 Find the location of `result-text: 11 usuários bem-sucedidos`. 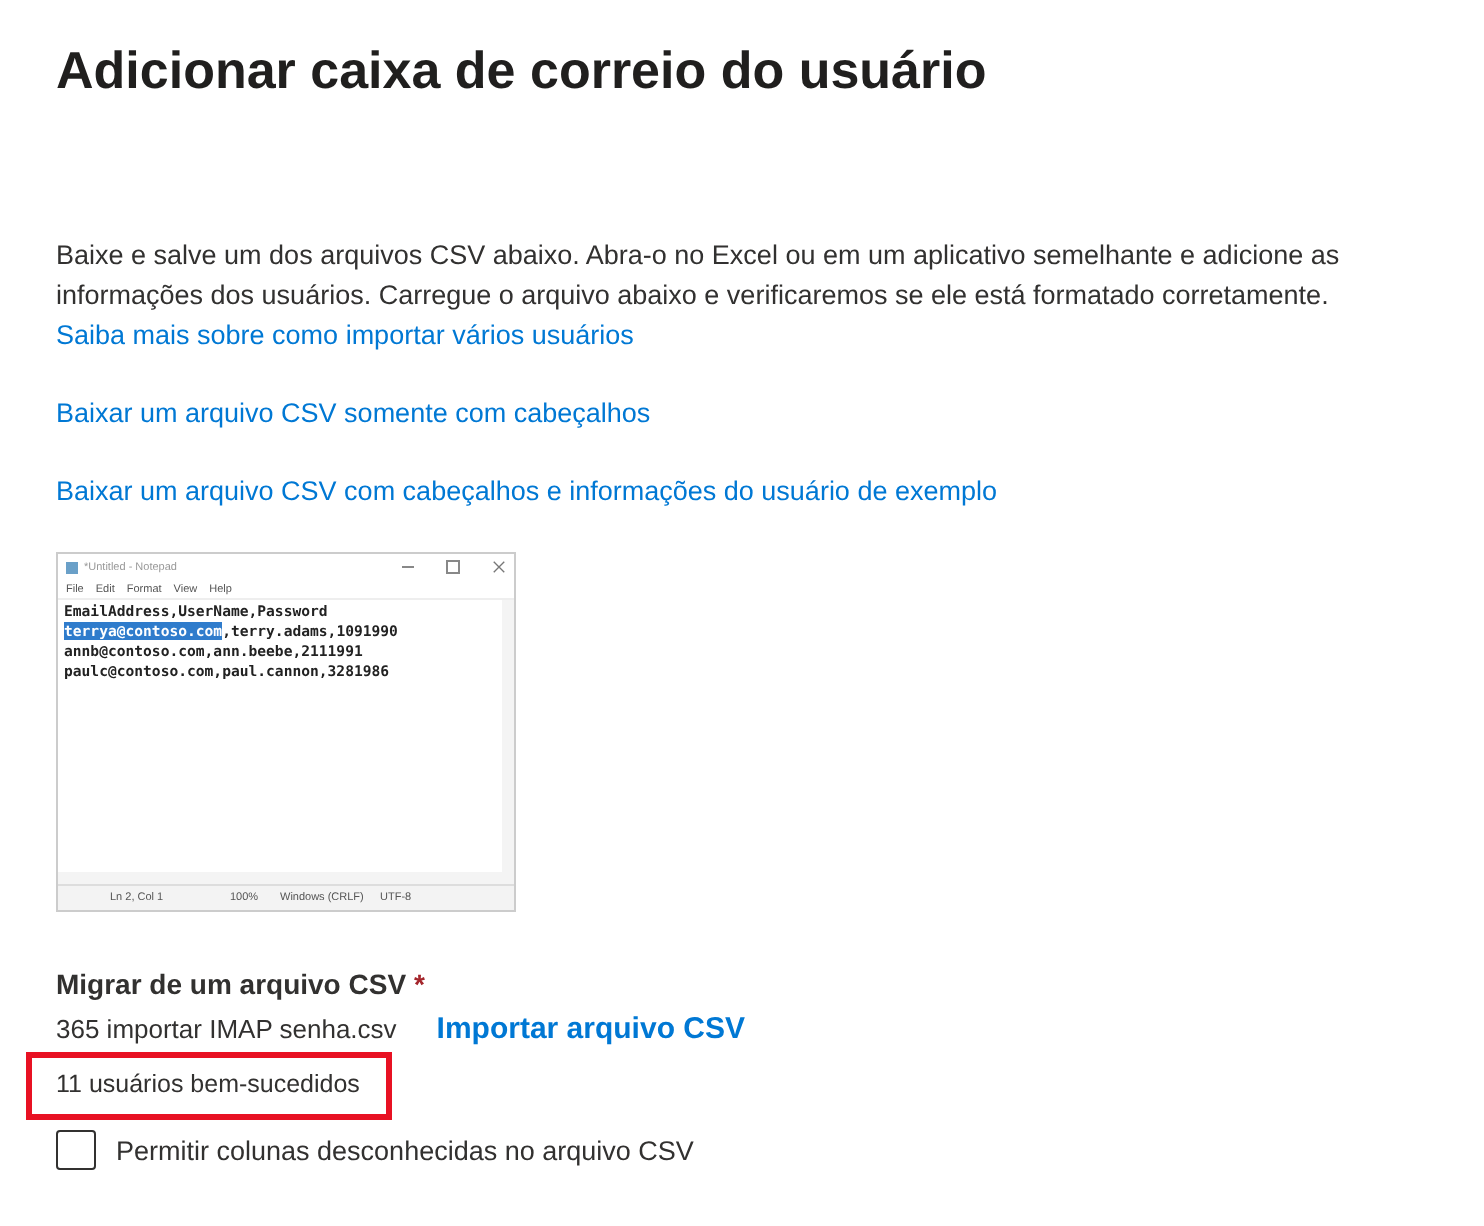

result-text: 11 usuários bem-sucedidos is located at coordinates (208, 1085).